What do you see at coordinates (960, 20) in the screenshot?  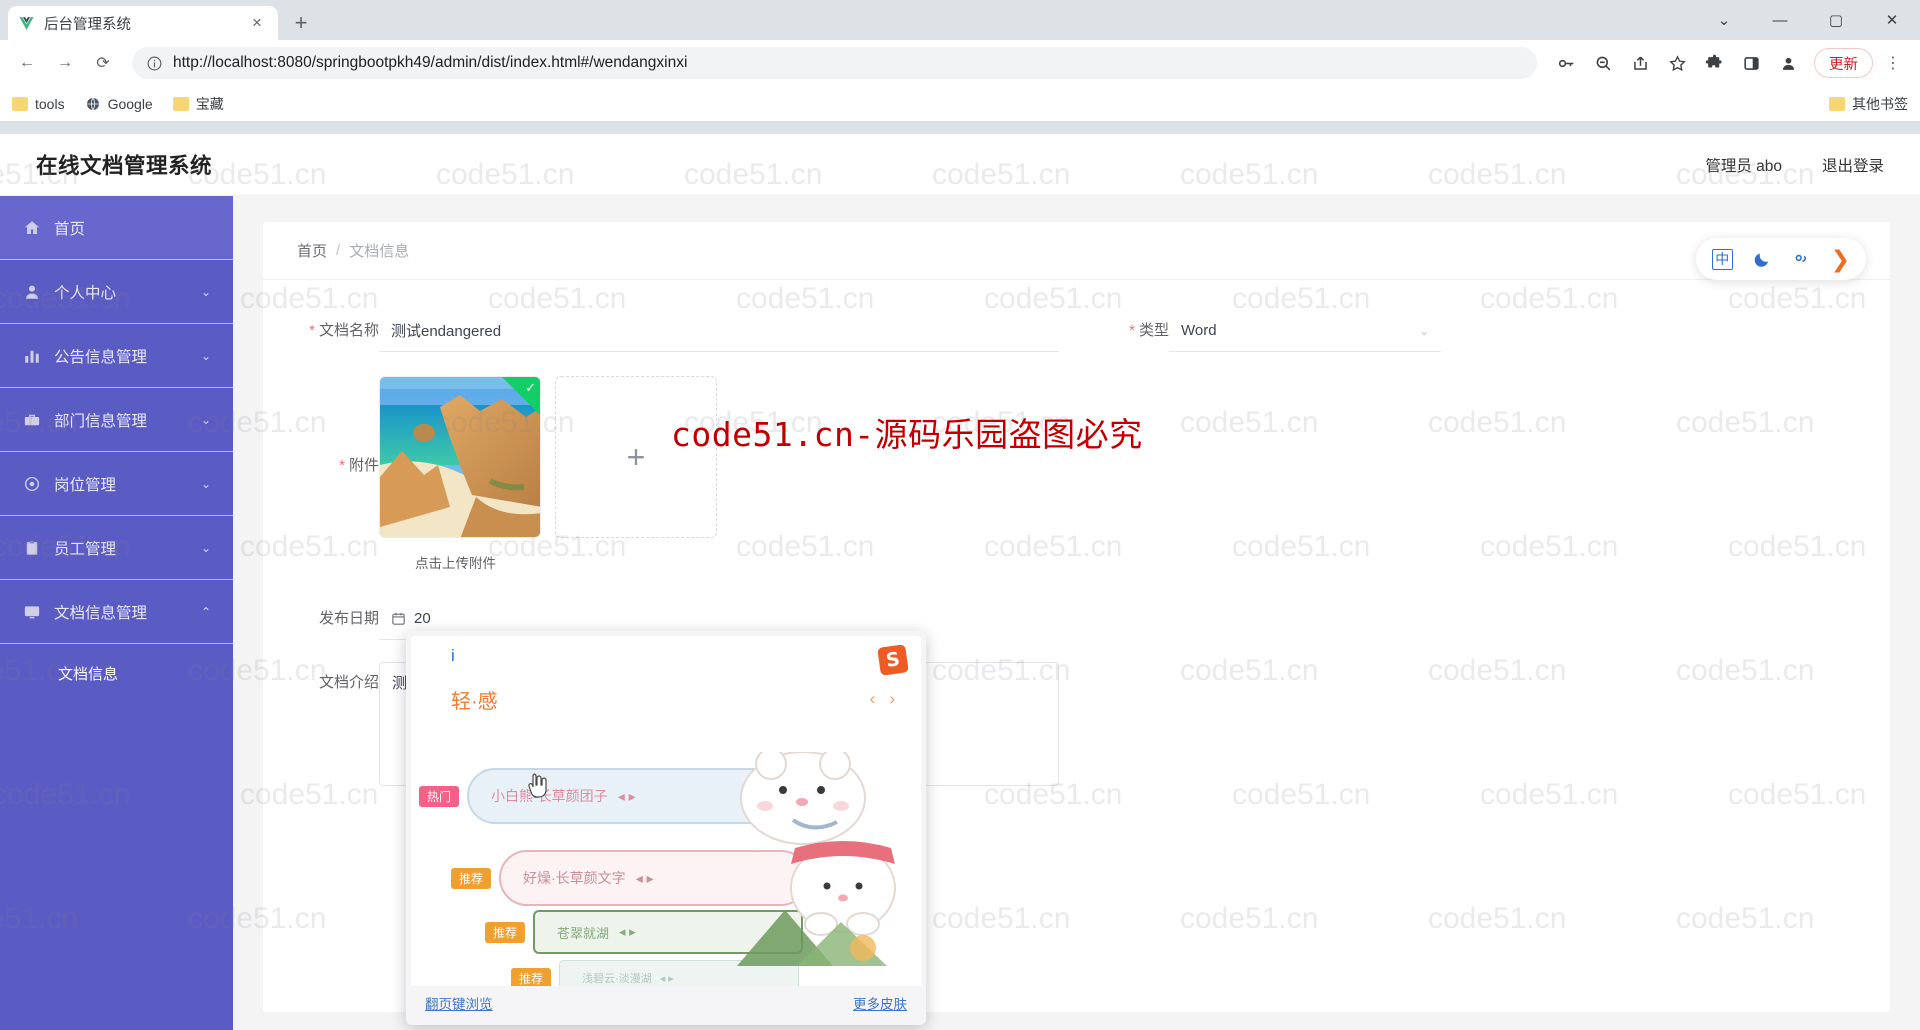 I see `tab-strip: 后台管理系统 × + ⌄ — ▢ ✕` at bounding box center [960, 20].